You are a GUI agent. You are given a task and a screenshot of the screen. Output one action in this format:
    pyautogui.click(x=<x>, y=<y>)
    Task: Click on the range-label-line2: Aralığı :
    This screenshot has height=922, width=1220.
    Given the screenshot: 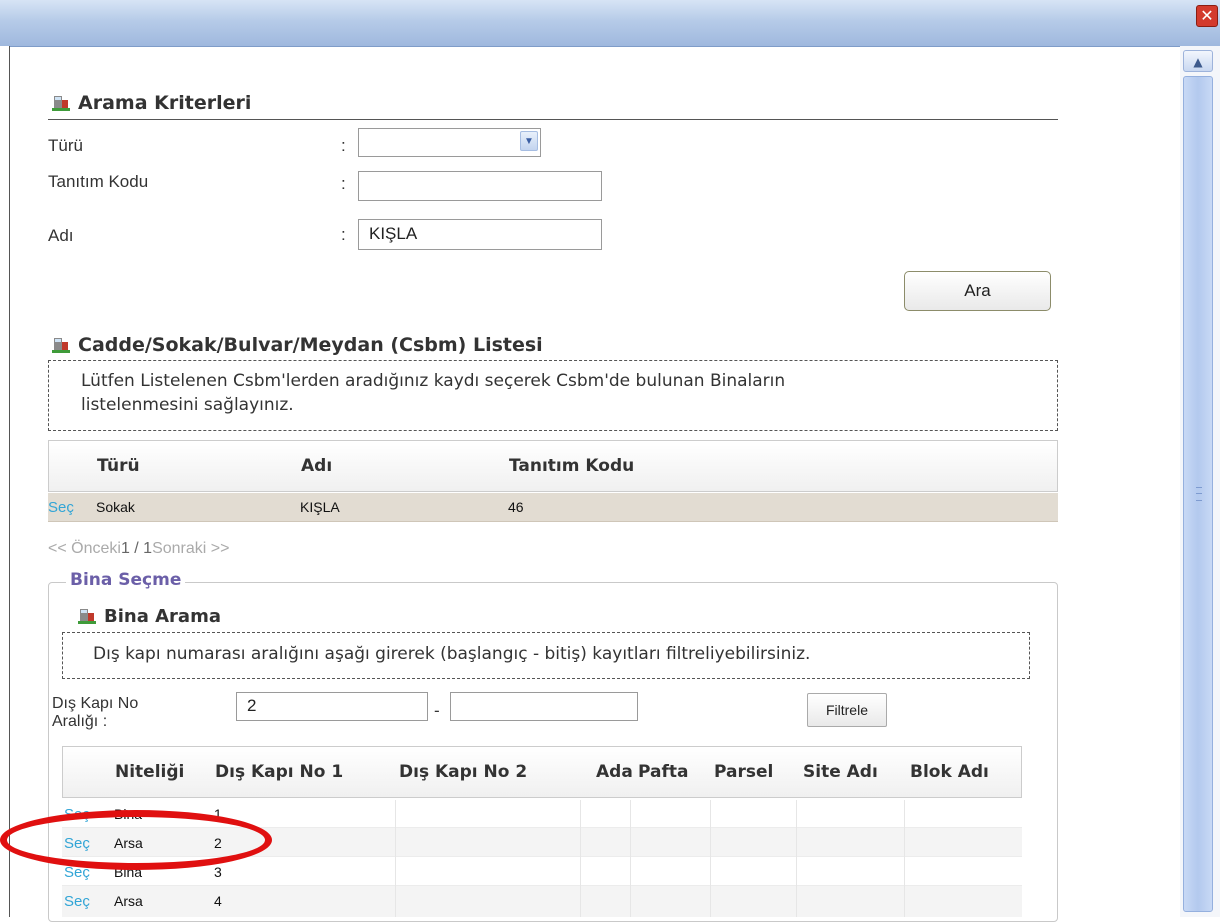 What is the action you would take?
    pyautogui.click(x=80, y=721)
    